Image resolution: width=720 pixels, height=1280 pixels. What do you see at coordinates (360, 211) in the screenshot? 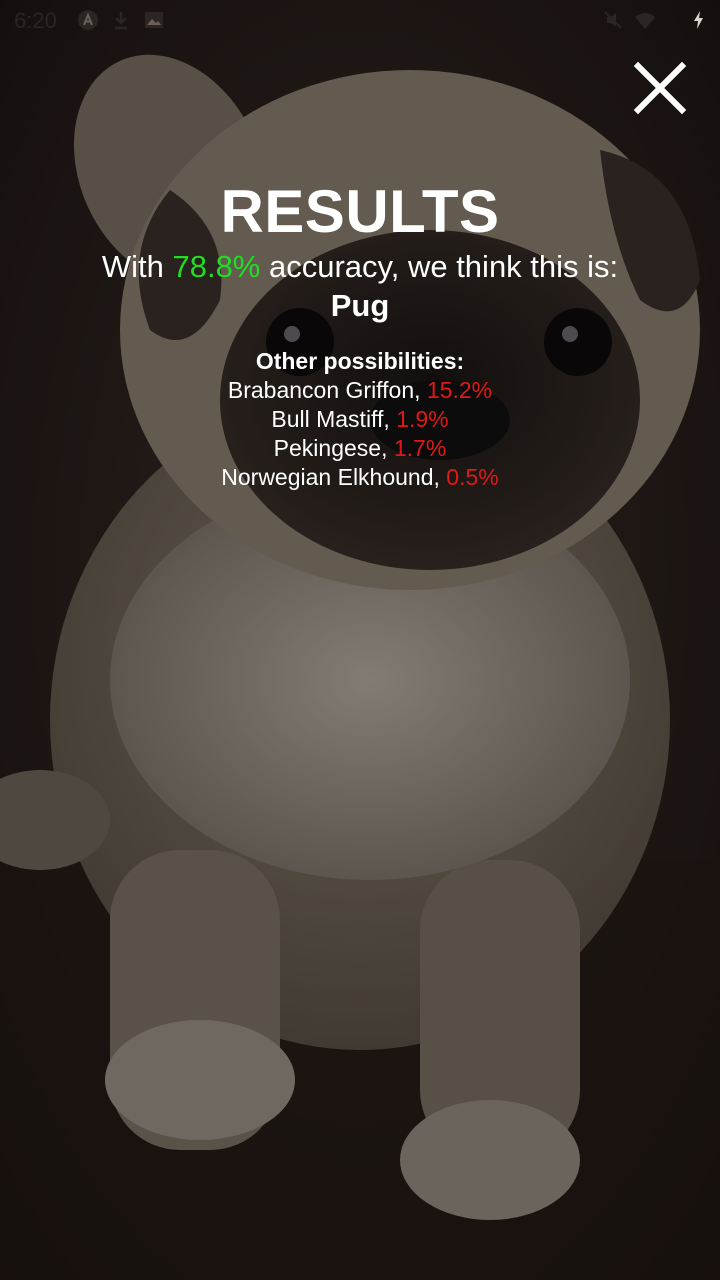
I see `results-title: RESULTS` at bounding box center [360, 211].